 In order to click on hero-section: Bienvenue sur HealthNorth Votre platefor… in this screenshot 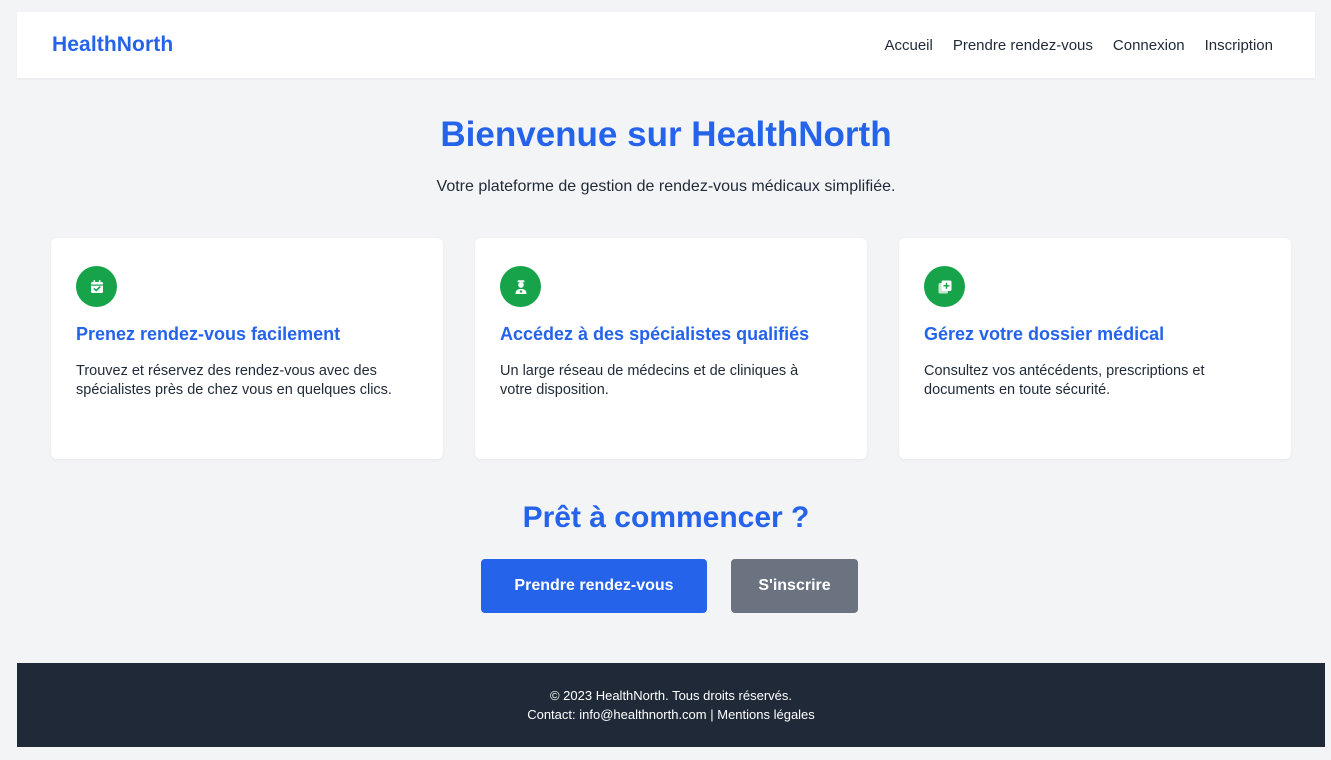, I will do `click(666, 155)`.